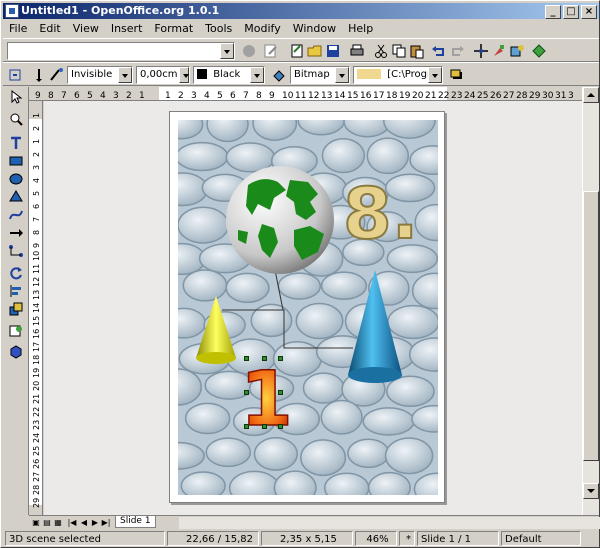 The image size is (600, 548). What do you see at coordinates (280, 358) in the screenshot?
I see `selection-handle-tr` at bounding box center [280, 358].